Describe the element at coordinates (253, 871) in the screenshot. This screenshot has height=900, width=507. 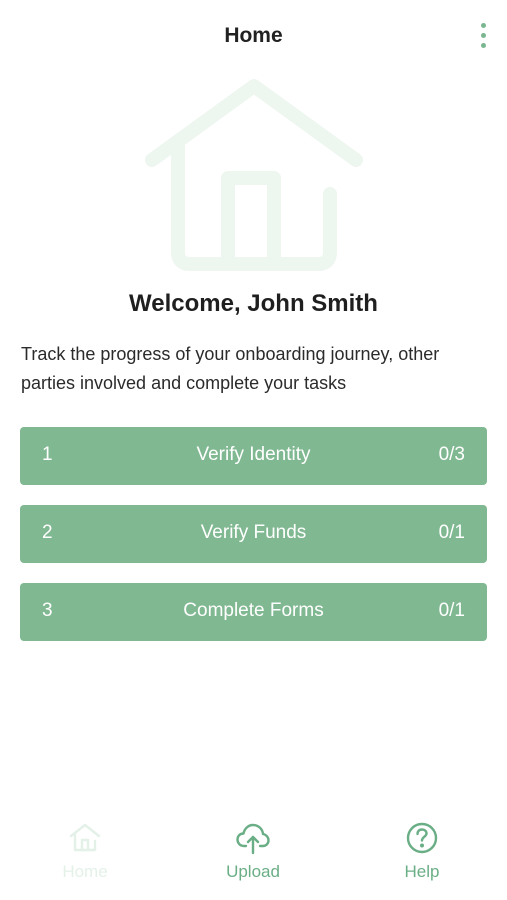
I see `nav-upload-label: Upload` at that location.